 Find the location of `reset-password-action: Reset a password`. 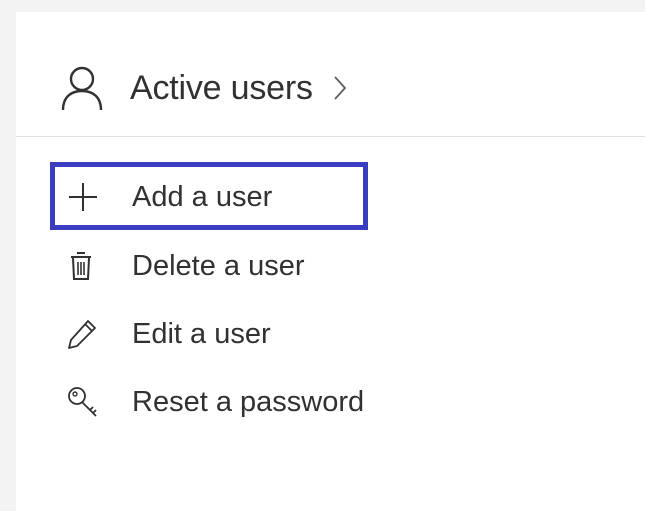

reset-password-action: Reset a password is located at coordinates (215, 402).